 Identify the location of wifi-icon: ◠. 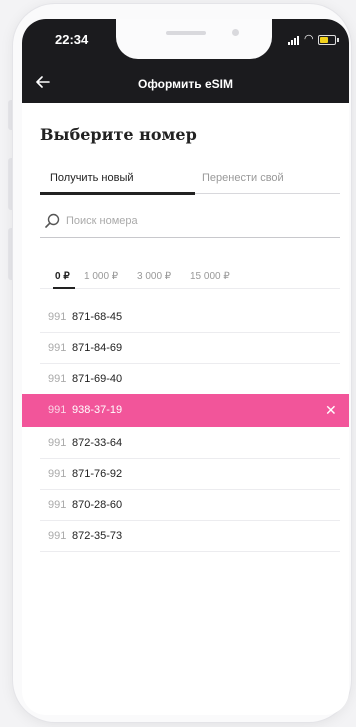
(309, 39).